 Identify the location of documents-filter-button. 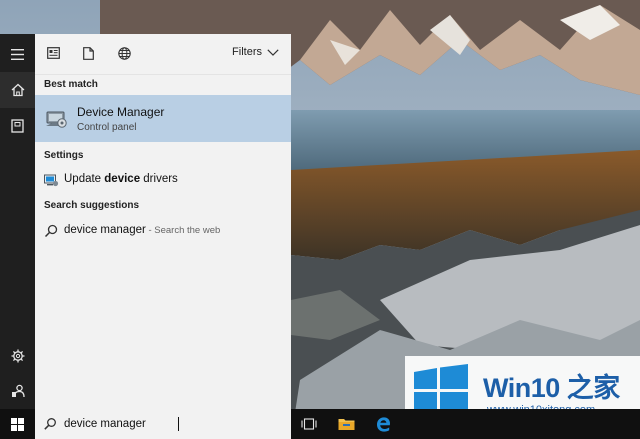
(88, 53).